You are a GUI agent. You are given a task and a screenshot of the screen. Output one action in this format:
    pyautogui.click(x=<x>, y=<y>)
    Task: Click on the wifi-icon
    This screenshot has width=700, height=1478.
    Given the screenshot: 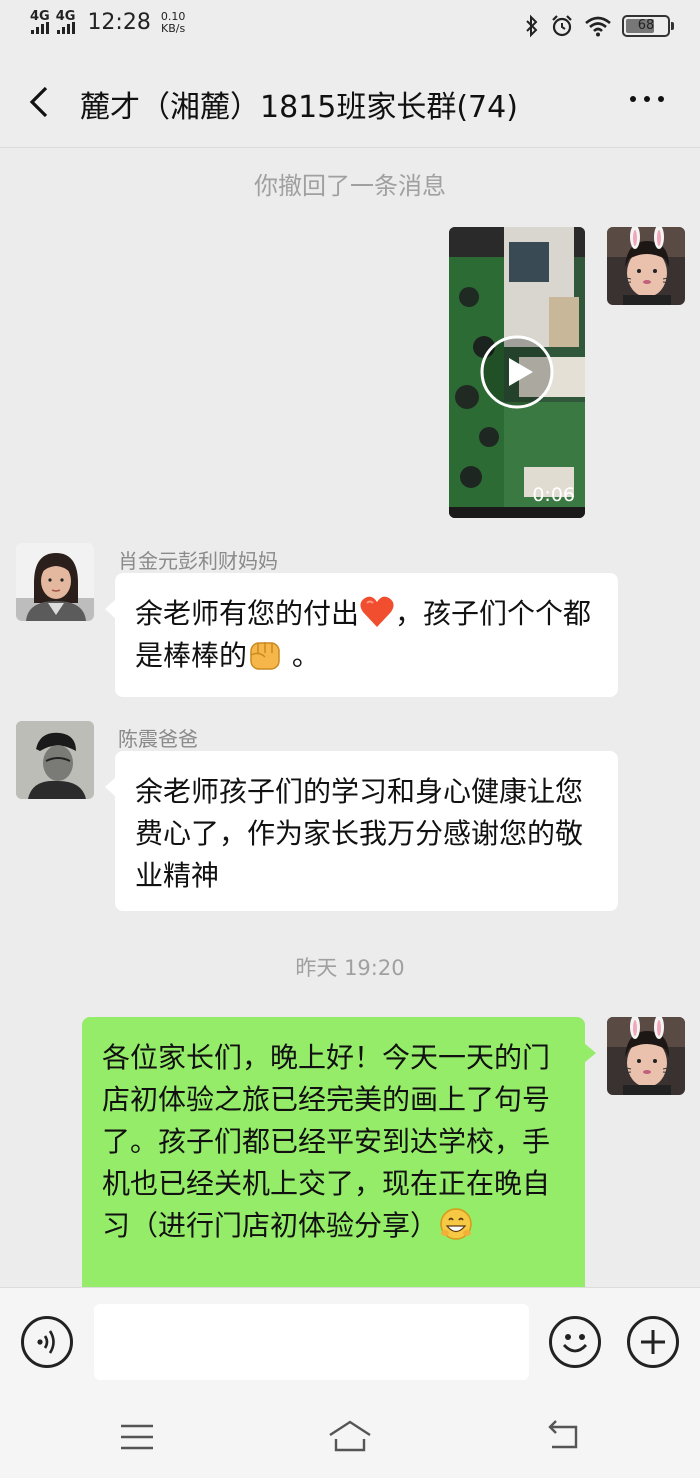 What is the action you would take?
    pyautogui.click(x=598, y=26)
    